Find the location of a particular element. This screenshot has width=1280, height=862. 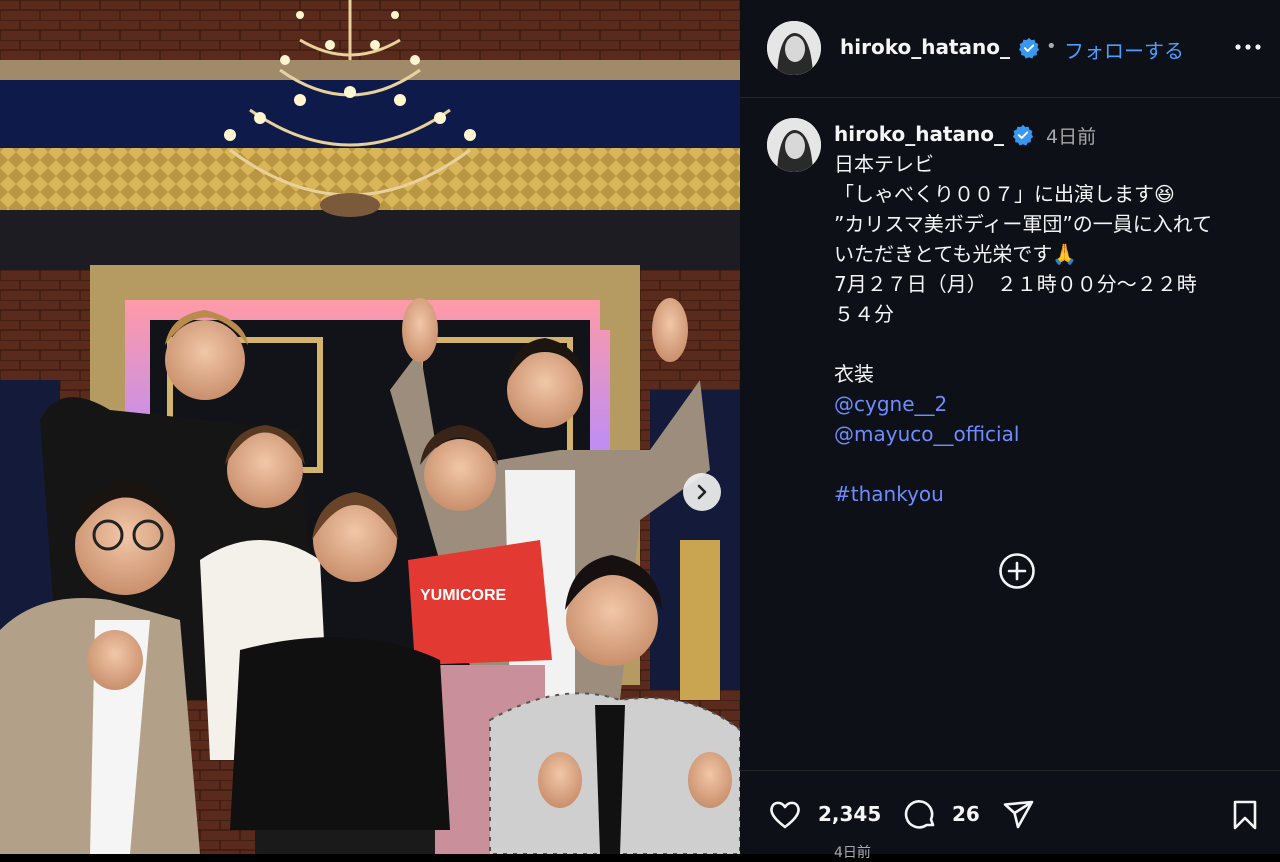

caption-line: ５４分 is located at coordinates (864, 314).